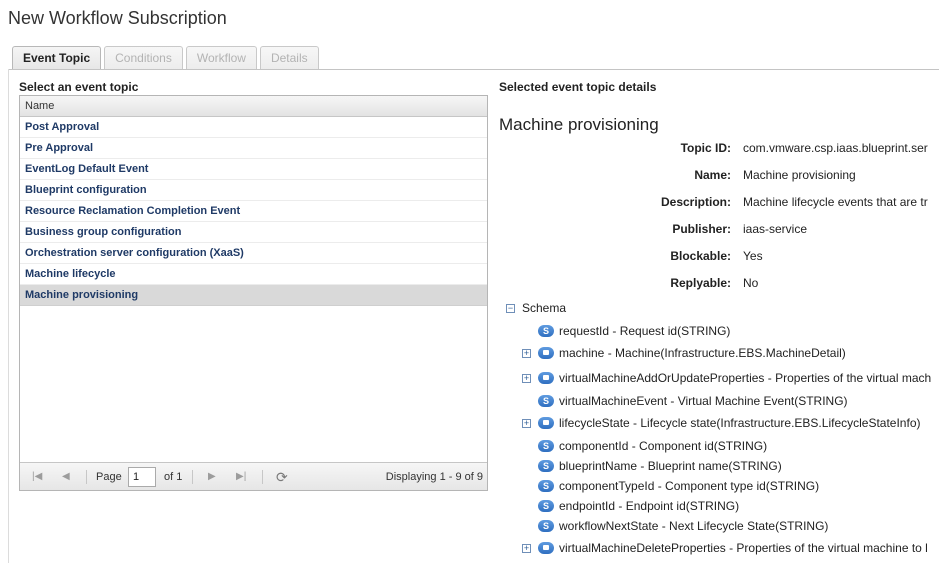  What do you see at coordinates (753, 256) in the screenshot?
I see `blockable-value: Yes` at bounding box center [753, 256].